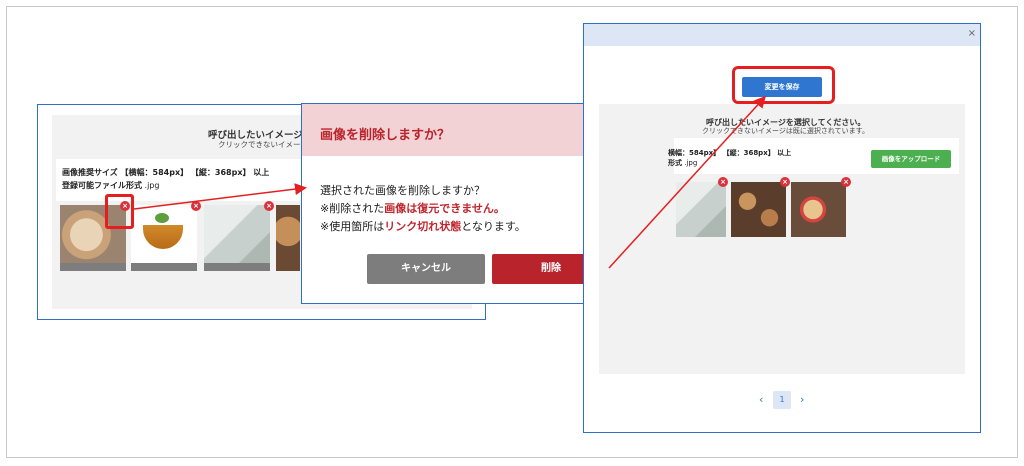  I want to click on message-text: となります。, so click(493, 226).